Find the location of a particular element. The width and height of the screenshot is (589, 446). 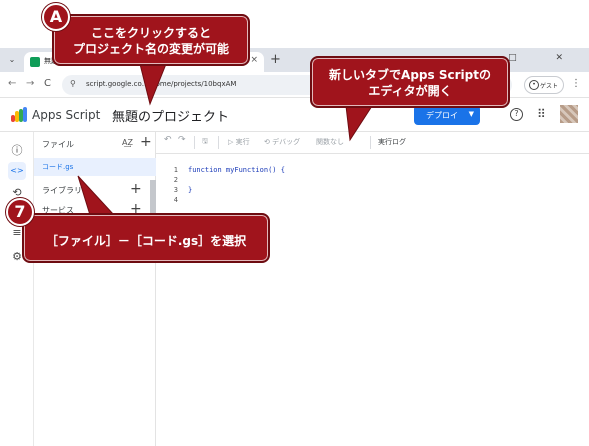

project-name: 無題のプロジェクト is located at coordinates (170, 115).